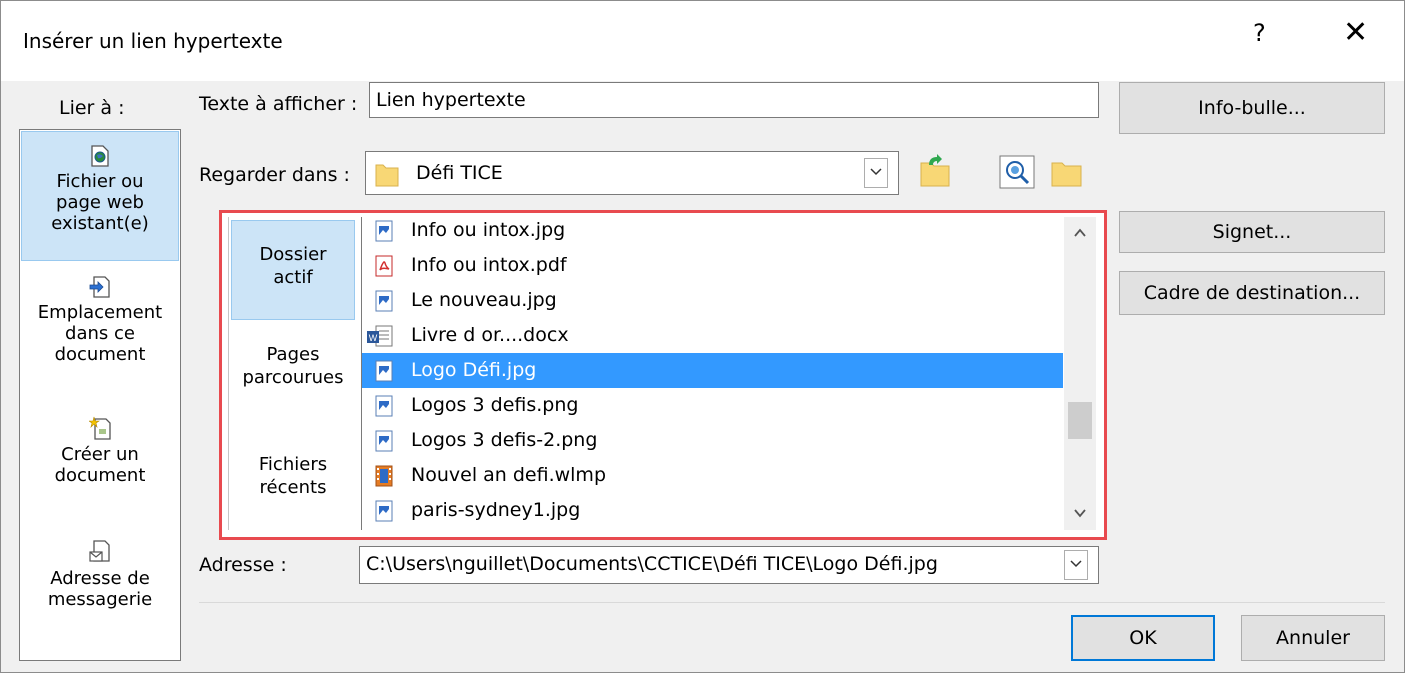 This screenshot has width=1405, height=673. I want to click on place-line: parcourues, so click(293, 377).